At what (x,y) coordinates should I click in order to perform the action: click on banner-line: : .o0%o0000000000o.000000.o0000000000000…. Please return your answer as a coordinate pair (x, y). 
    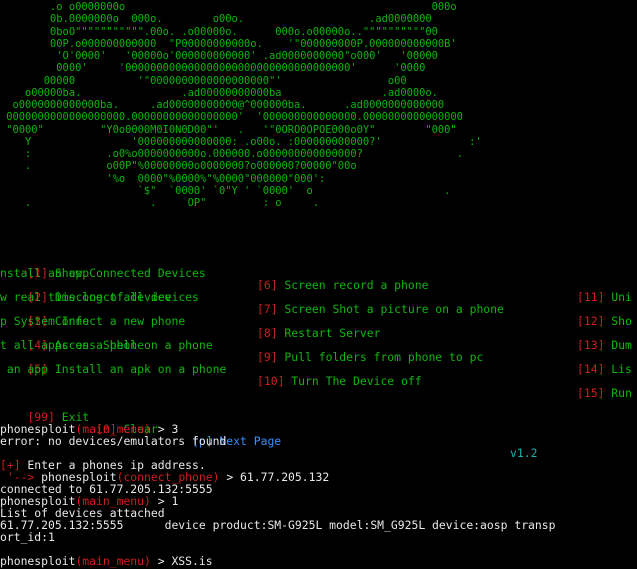
    Looking at the image, I should click on (244, 154).